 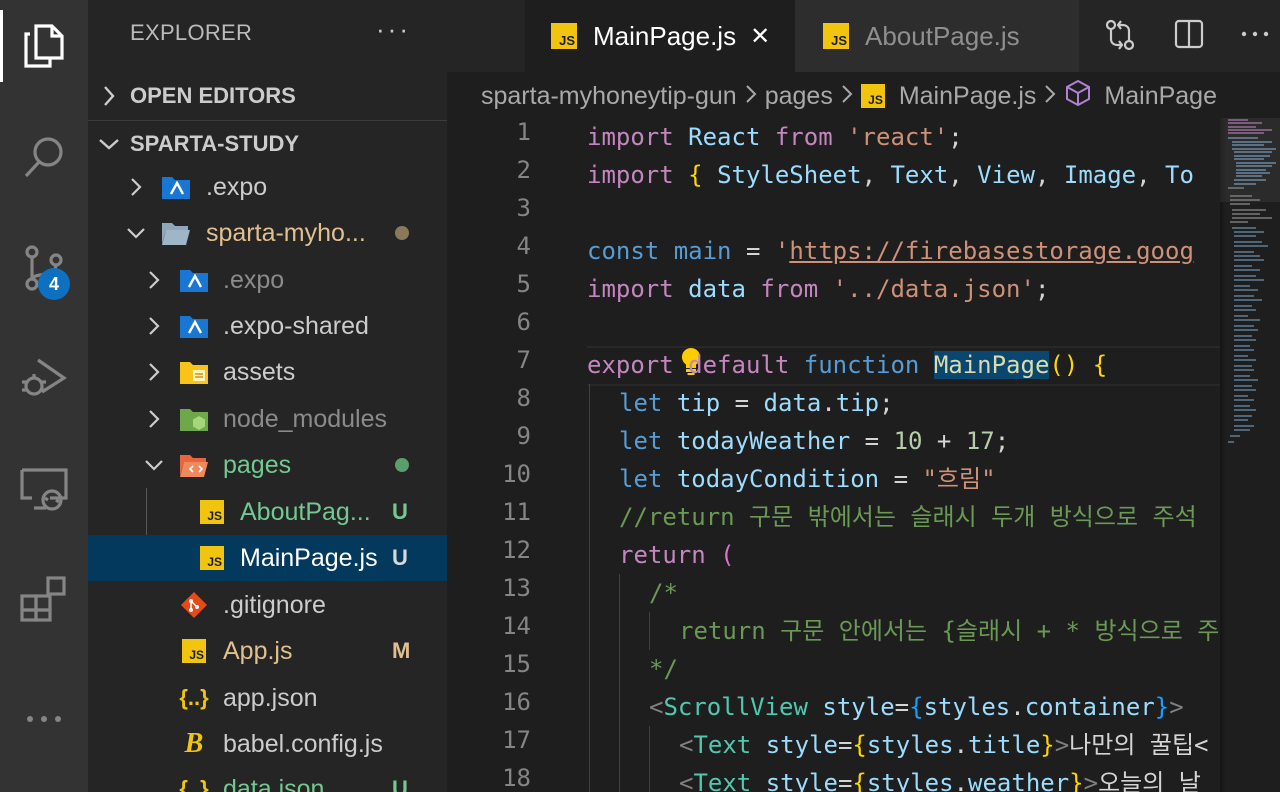 What do you see at coordinates (267, 558) in the screenshot?
I see `tree-item-mainpage: JS MainPage.js U` at bounding box center [267, 558].